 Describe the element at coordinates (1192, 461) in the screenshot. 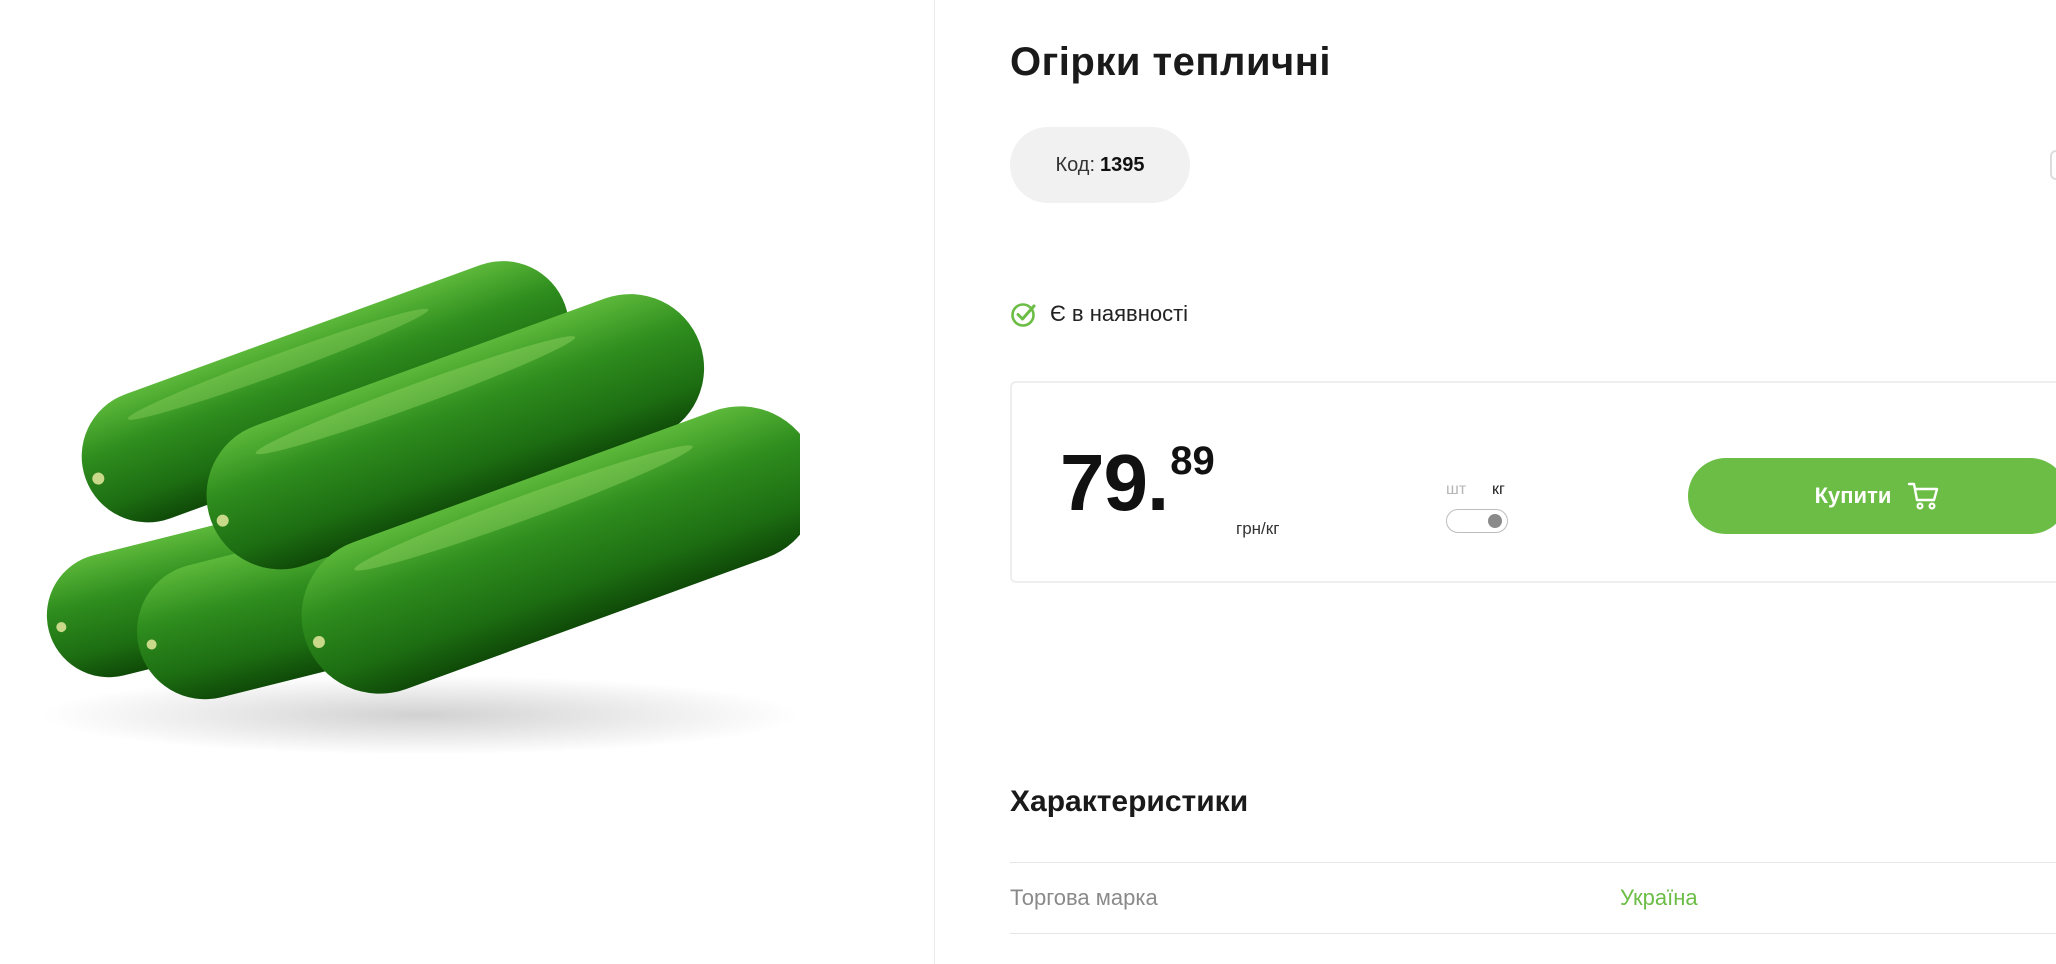

I see `price-cents: 89` at that location.